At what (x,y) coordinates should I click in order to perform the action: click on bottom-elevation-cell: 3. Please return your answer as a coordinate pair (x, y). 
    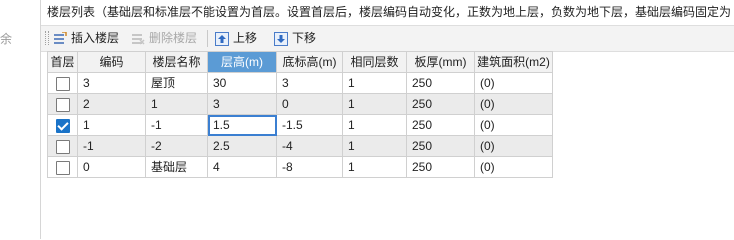
    Looking at the image, I should click on (309, 83).